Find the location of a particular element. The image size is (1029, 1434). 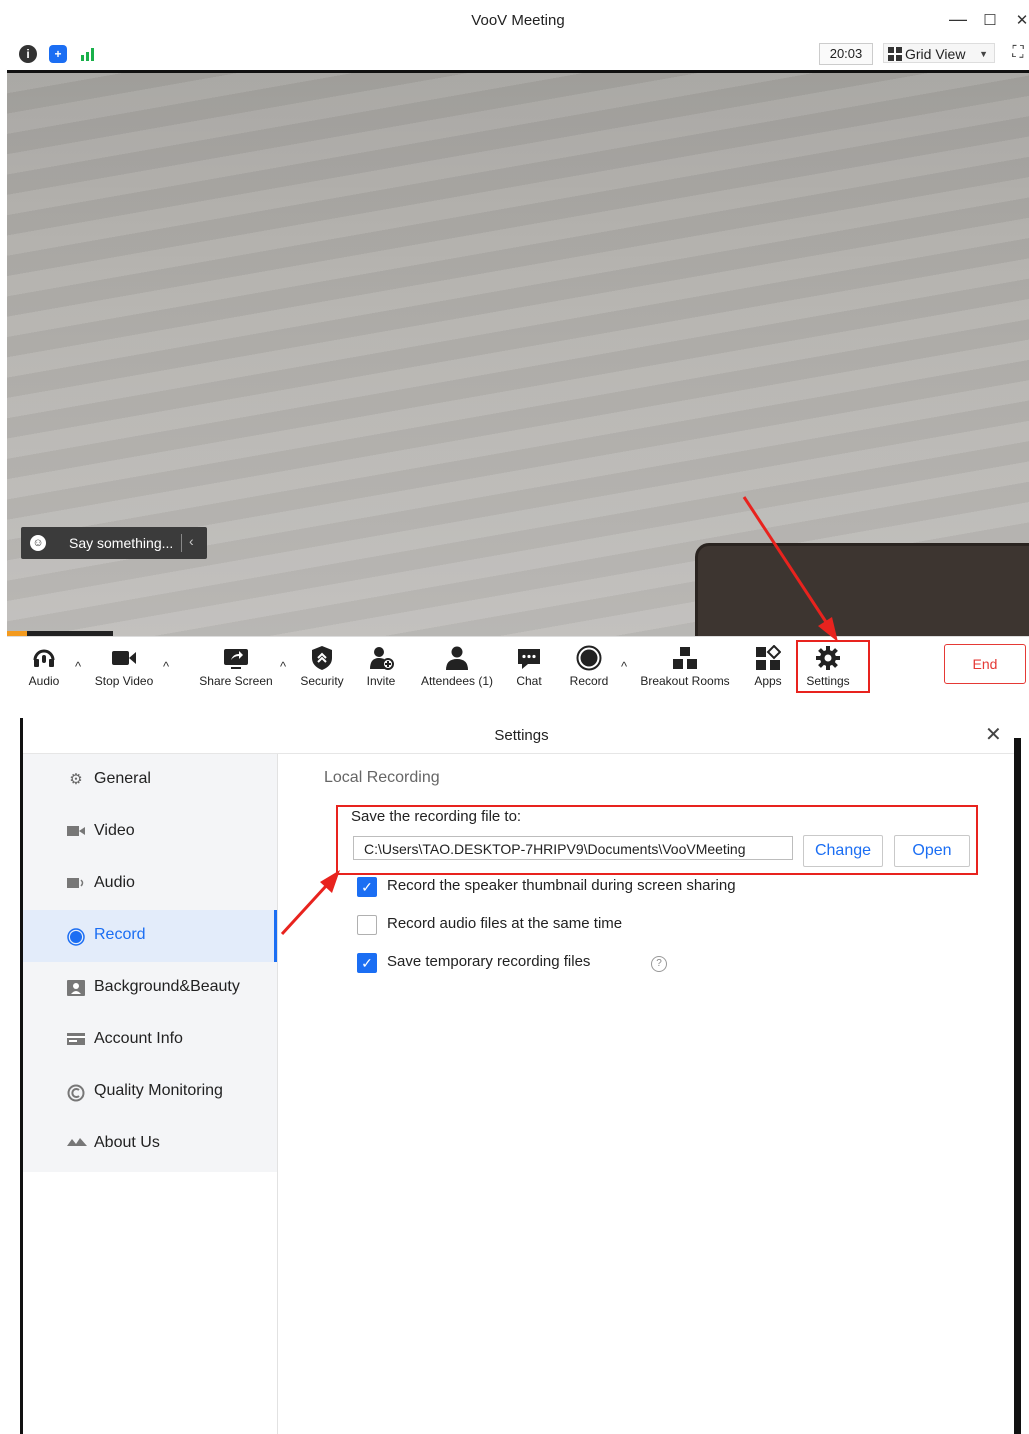

audio-label: Audio is located at coordinates (44, 681).